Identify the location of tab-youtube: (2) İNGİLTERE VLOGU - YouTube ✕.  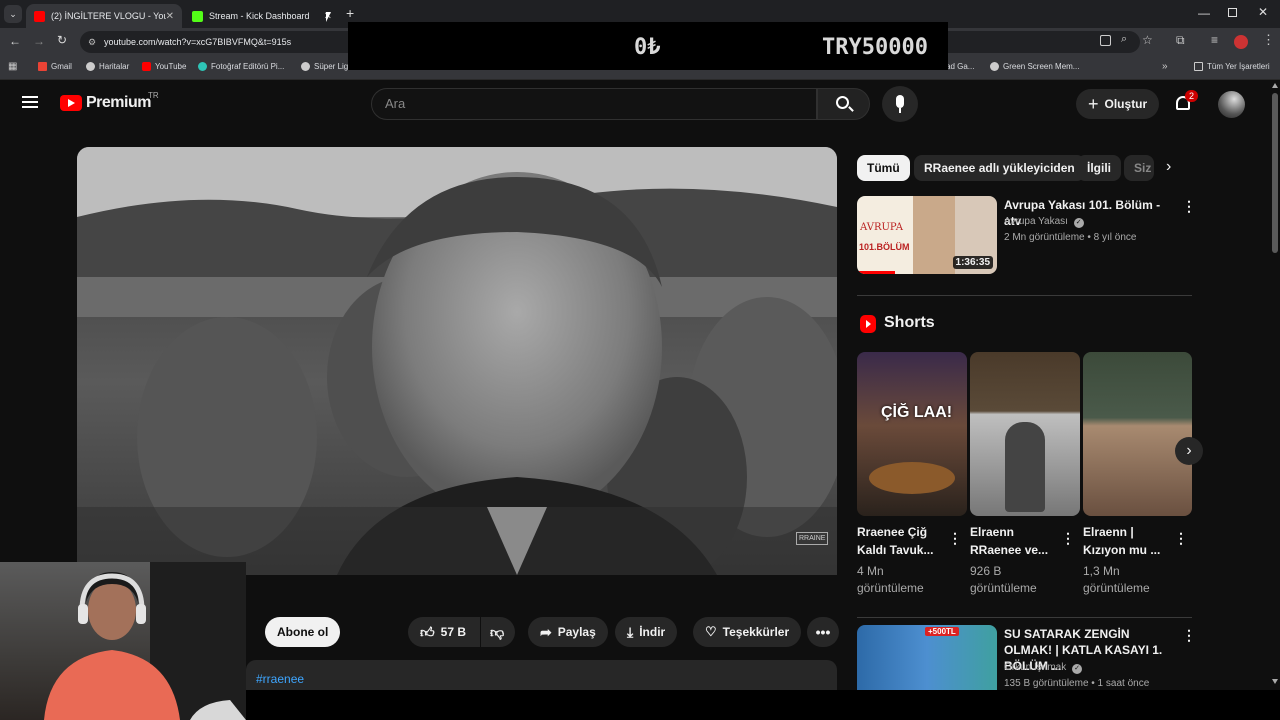
(104, 16).